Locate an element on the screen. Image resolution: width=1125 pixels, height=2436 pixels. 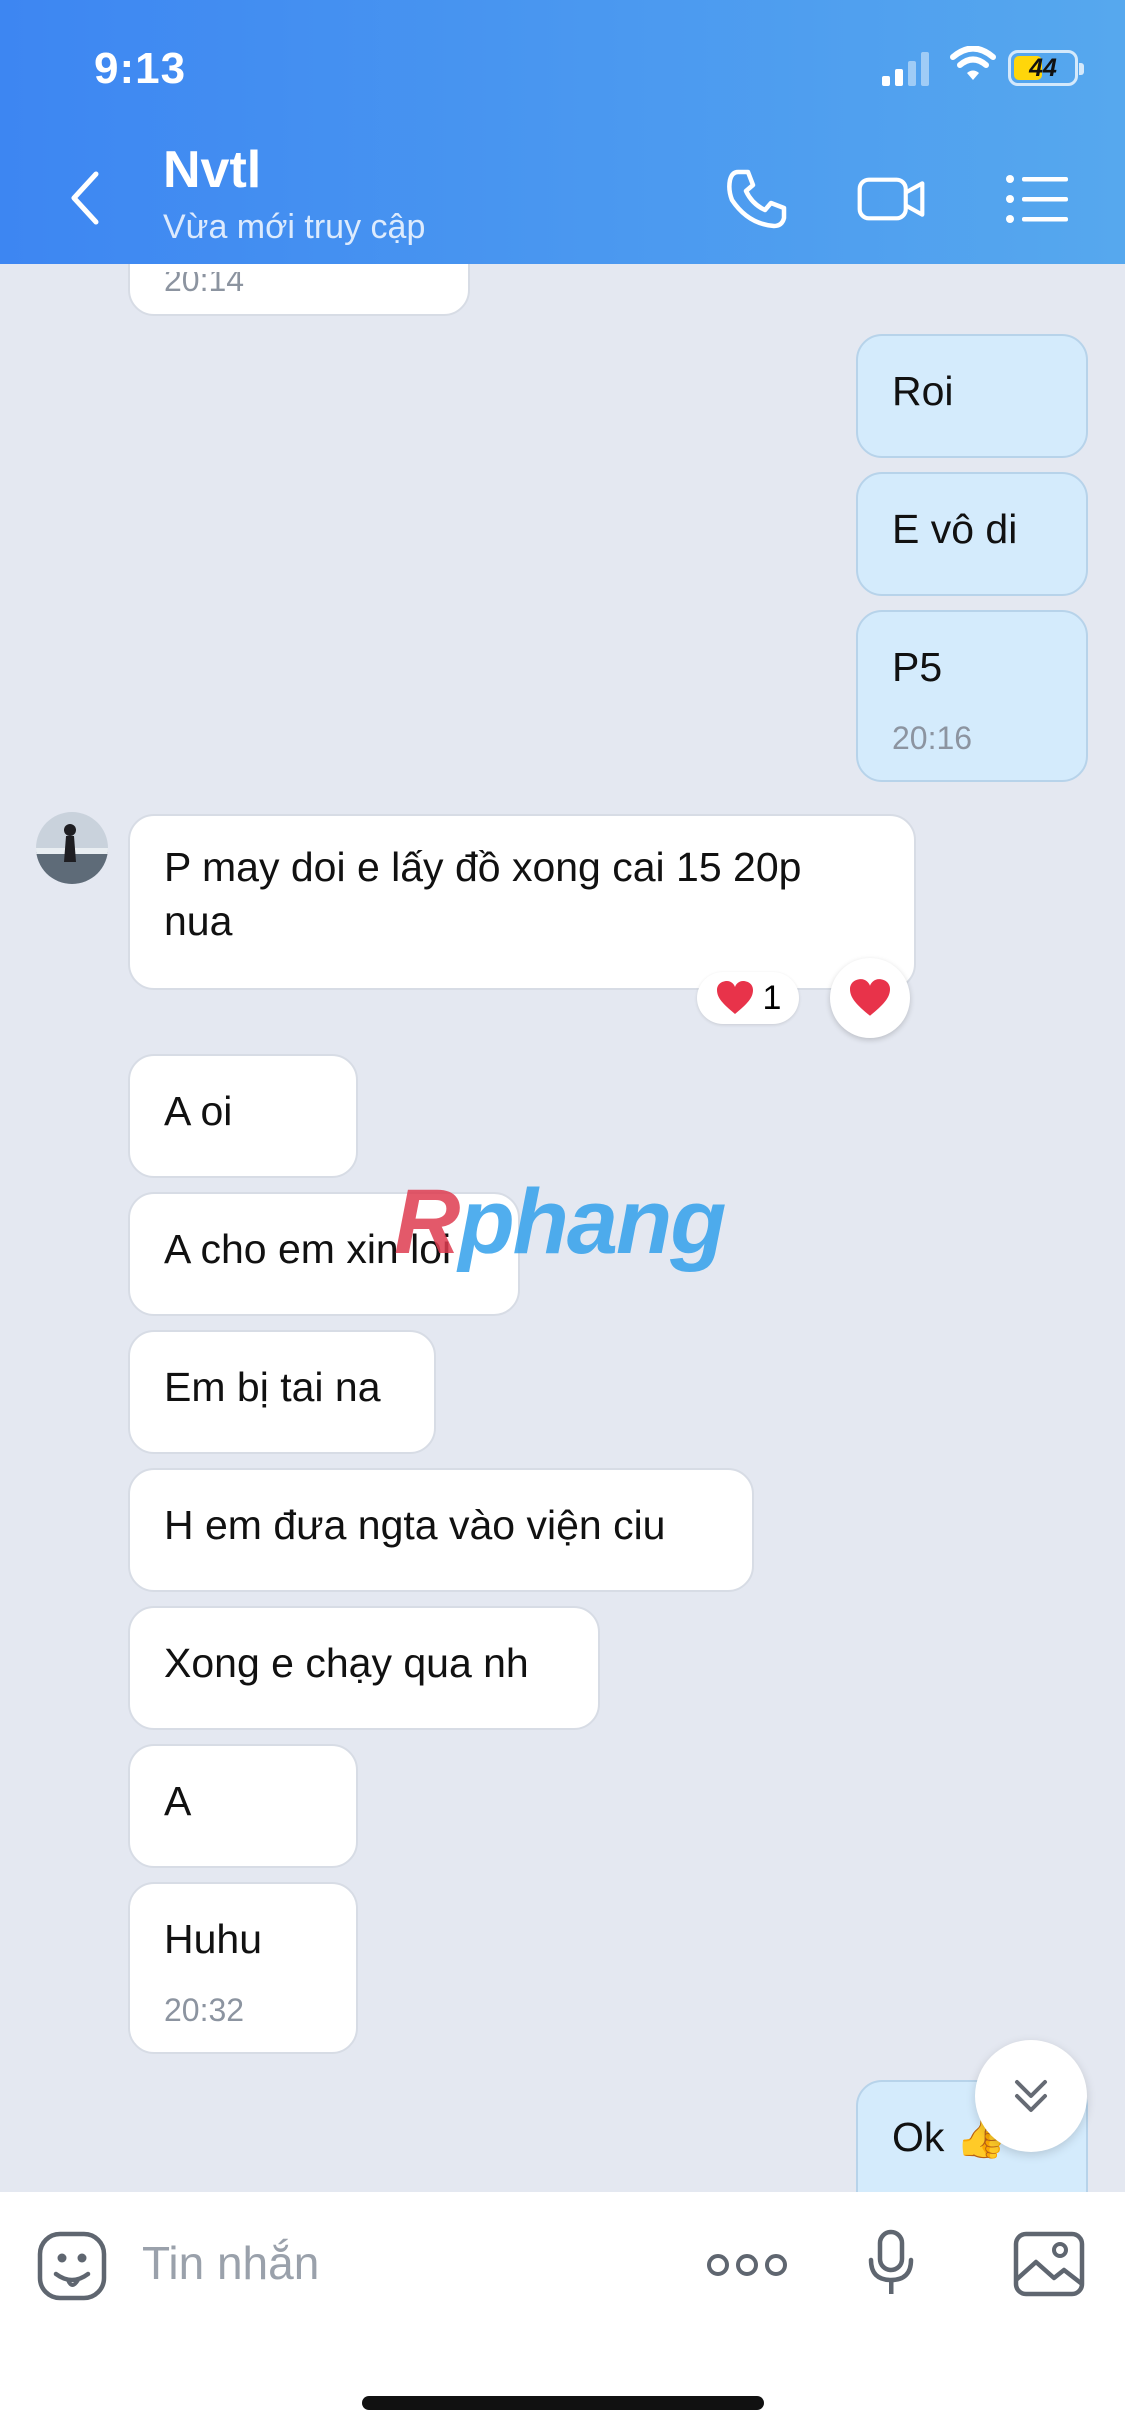
incoming-message-partial: 20:14 is located at coordinates (299, 290).